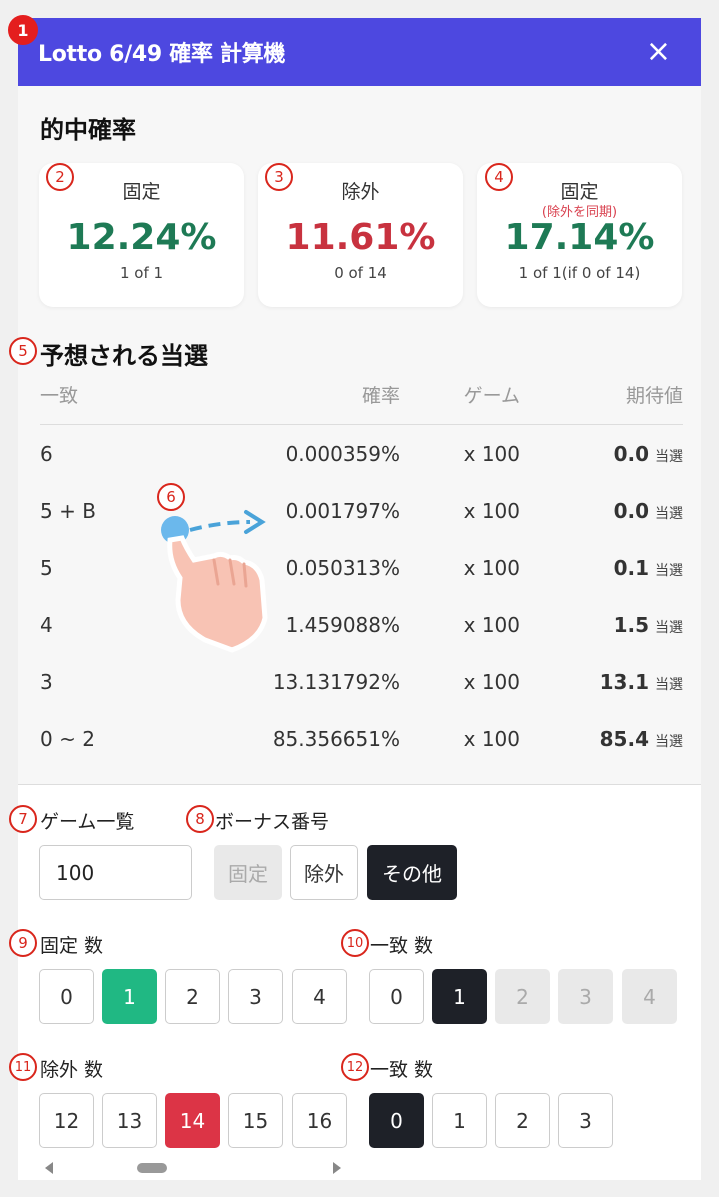 This screenshot has height=1197, width=719. What do you see at coordinates (141, 273) in the screenshot?
I see `card-footer: 1 of 1` at bounding box center [141, 273].